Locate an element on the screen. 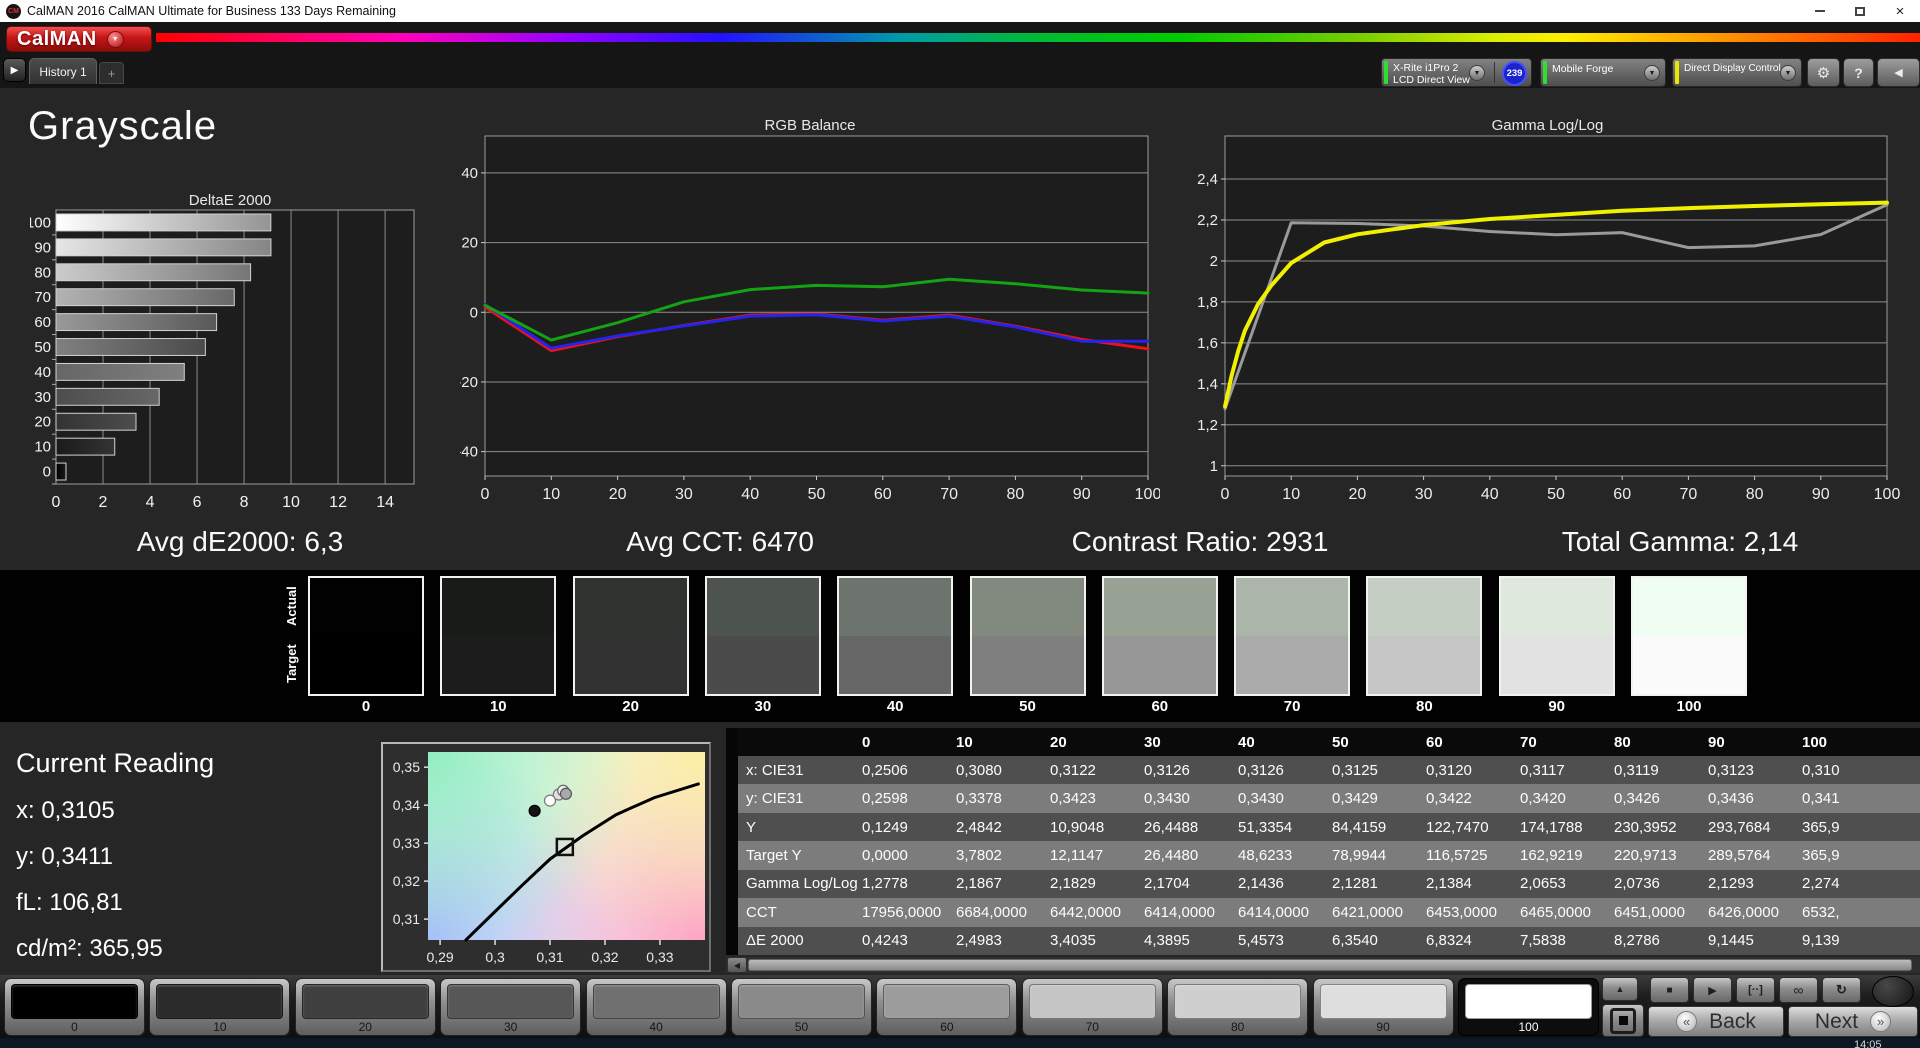  table-col-header-30: 30 is located at coordinates (1152, 742).